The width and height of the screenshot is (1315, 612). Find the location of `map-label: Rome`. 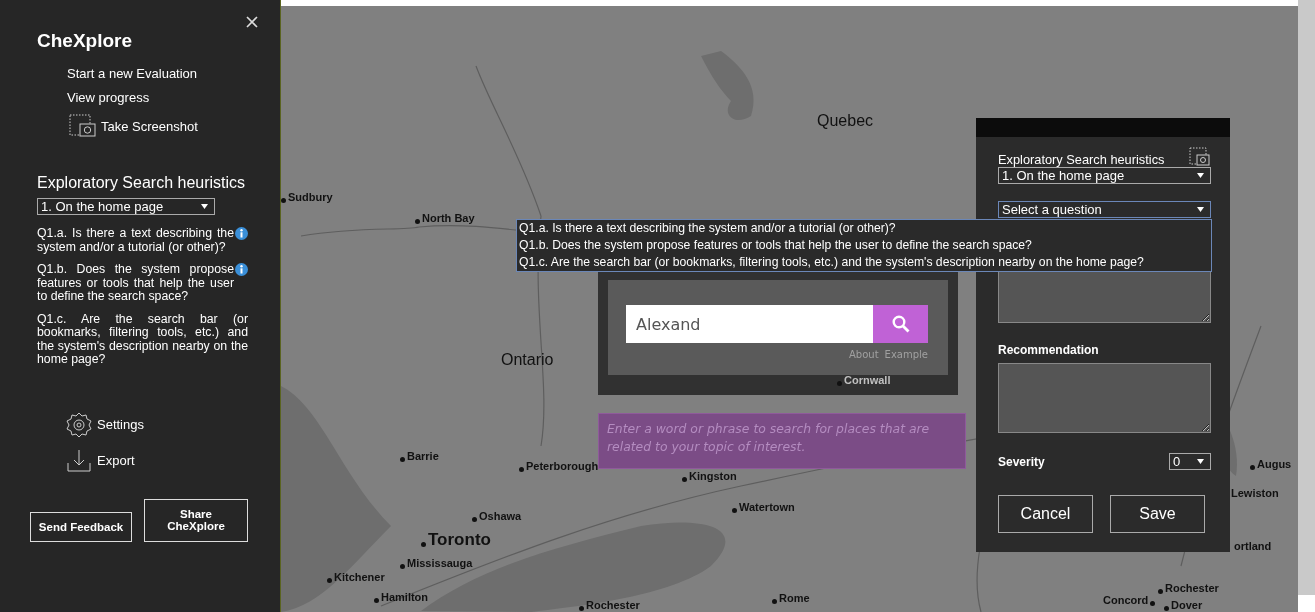

map-label: Rome is located at coordinates (794, 597).